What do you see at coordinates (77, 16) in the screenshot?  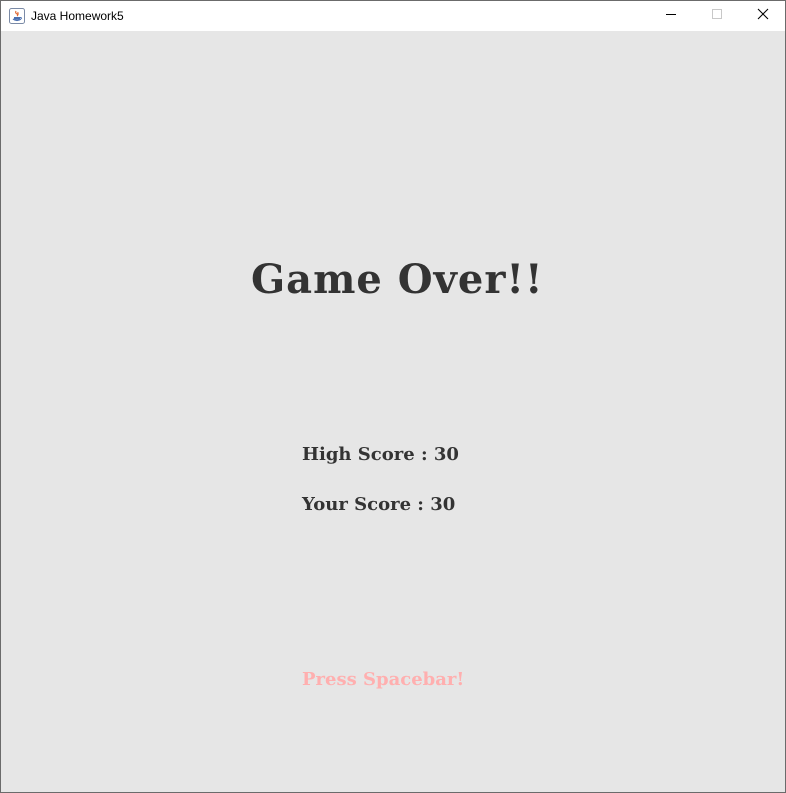 I see `window-title: Java Homework5` at bounding box center [77, 16].